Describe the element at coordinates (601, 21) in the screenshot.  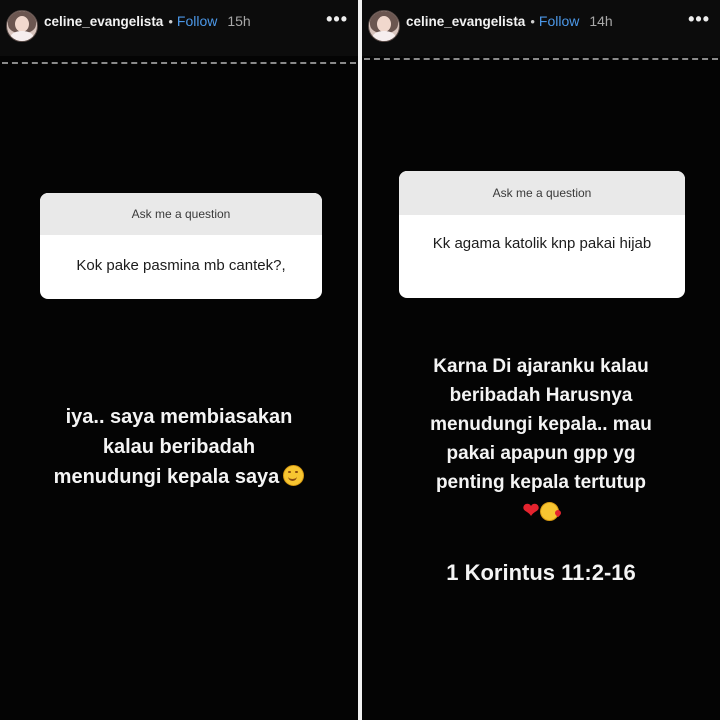
I see `post-time: 14h` at that location.